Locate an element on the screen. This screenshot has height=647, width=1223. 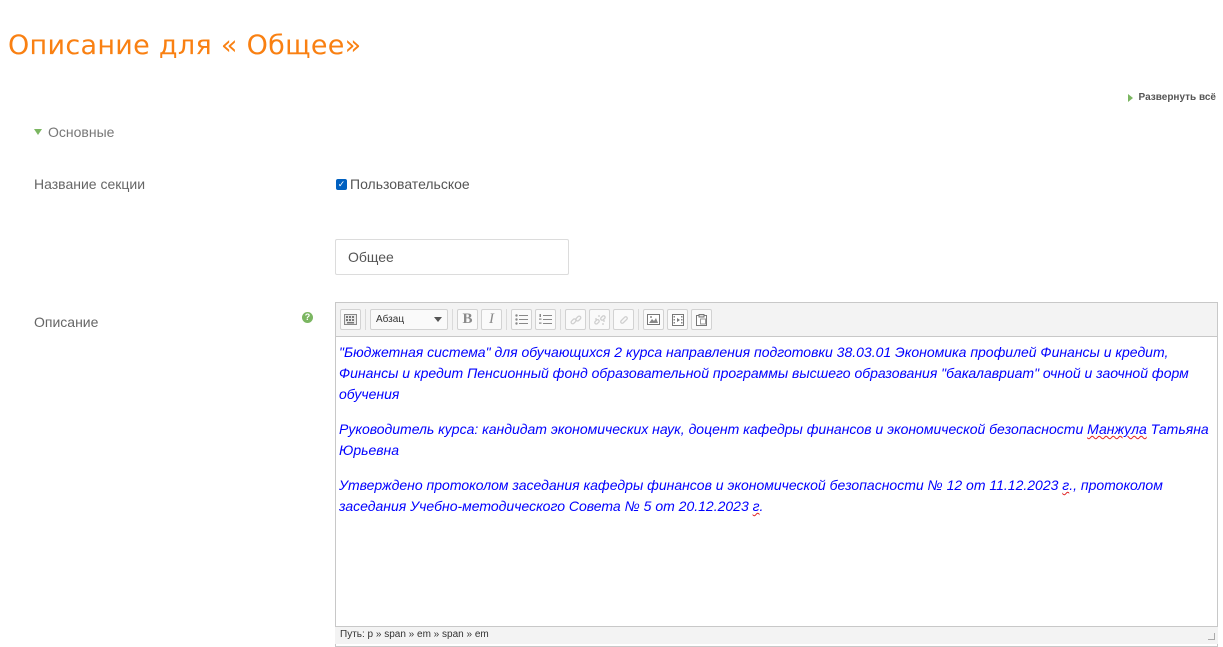
unordered-list-icon is located at coordinates (521, 319).